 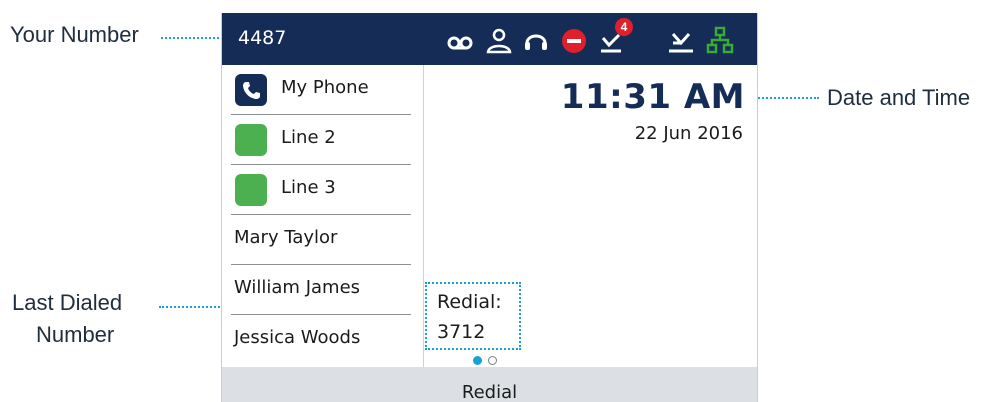 What do you see at coordinates (308, 137) in the screenshot?
I see `line-label: Line 2` at bounding box center [308, 137].